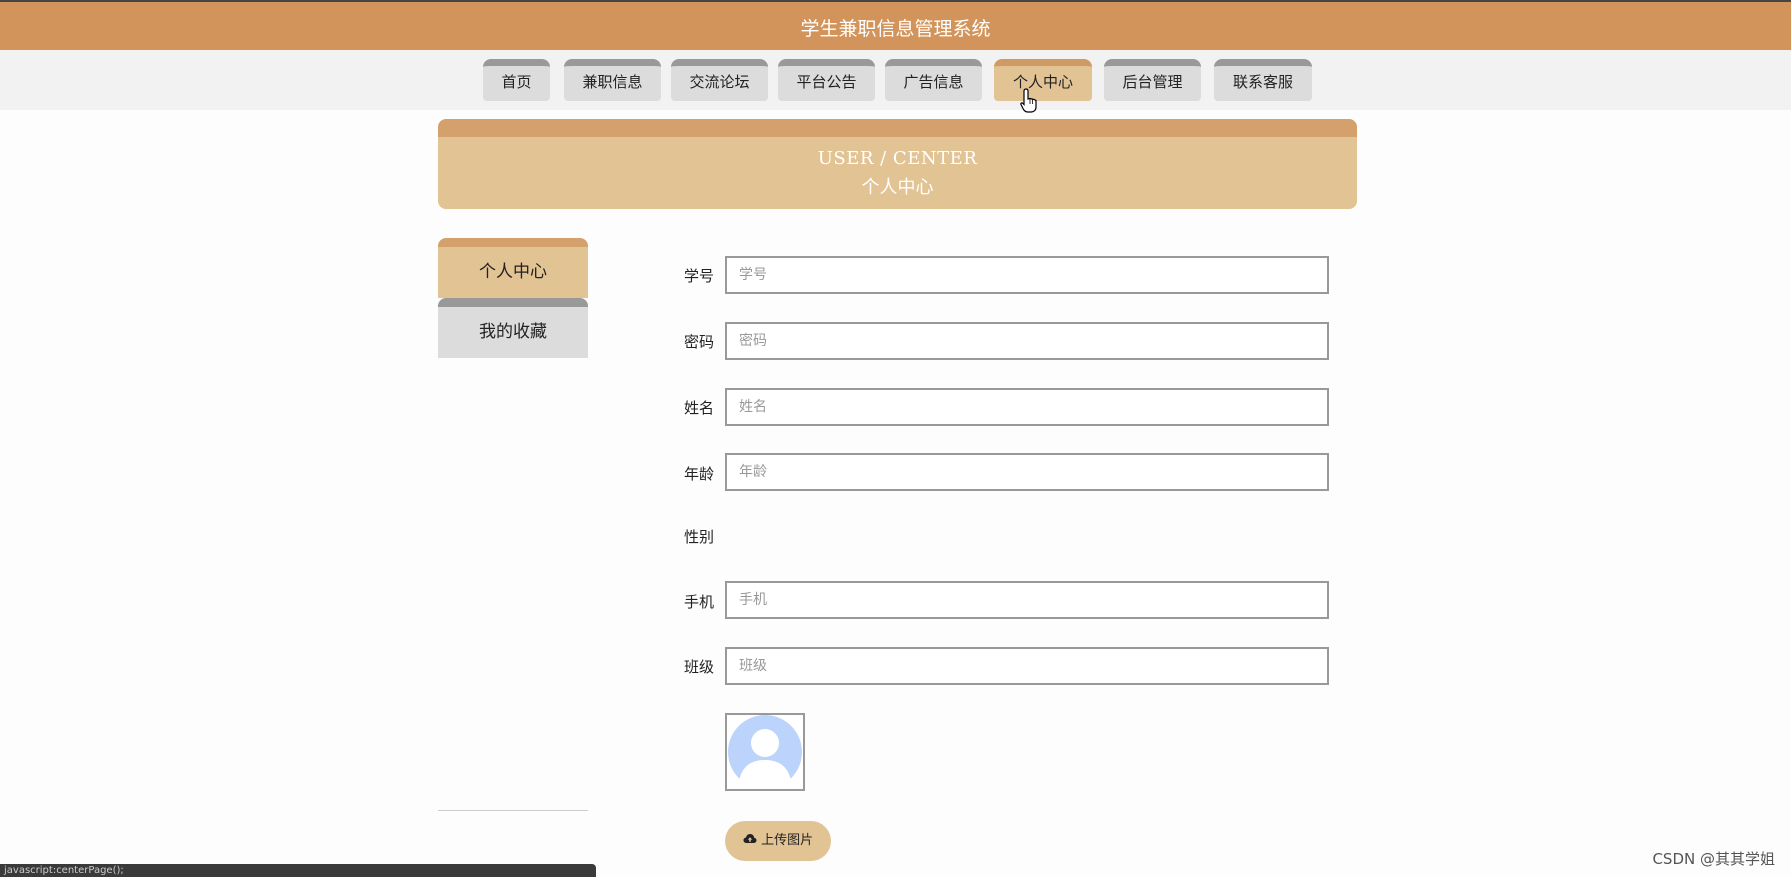 This screenshot has height=877, width=1791. Describe the element at coordinates (699, 408) in the screenshot. I see `name-label: 姓名` at that location.